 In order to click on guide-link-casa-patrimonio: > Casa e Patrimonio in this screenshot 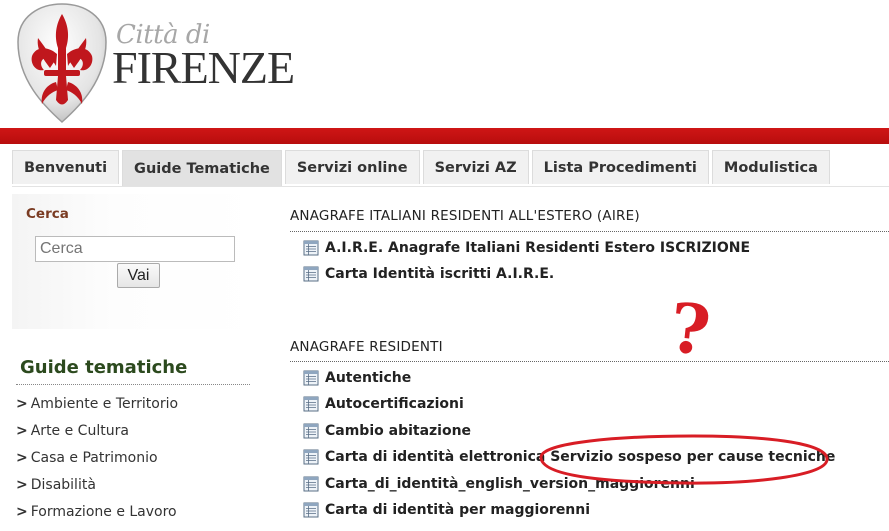, I will do `click(97, 463)`.